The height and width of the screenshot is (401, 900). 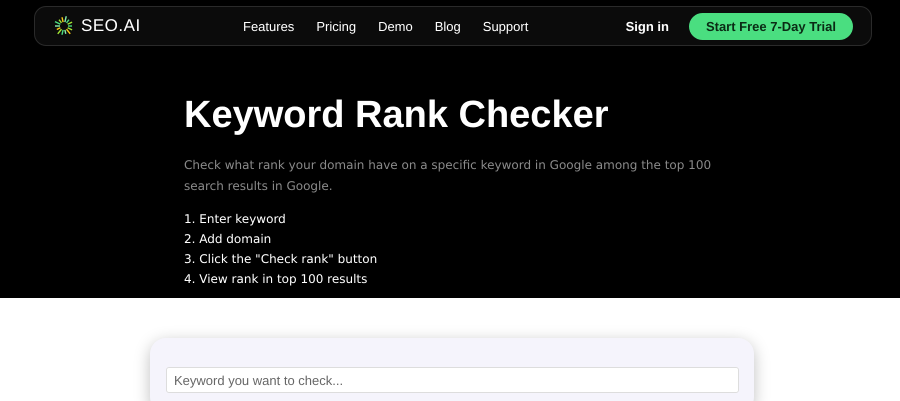 What do you see at coordinates (281, 259) in the screenshot?
I see `step-item: 3. Click the "Check rank" button` at bounding box center [281, 259].